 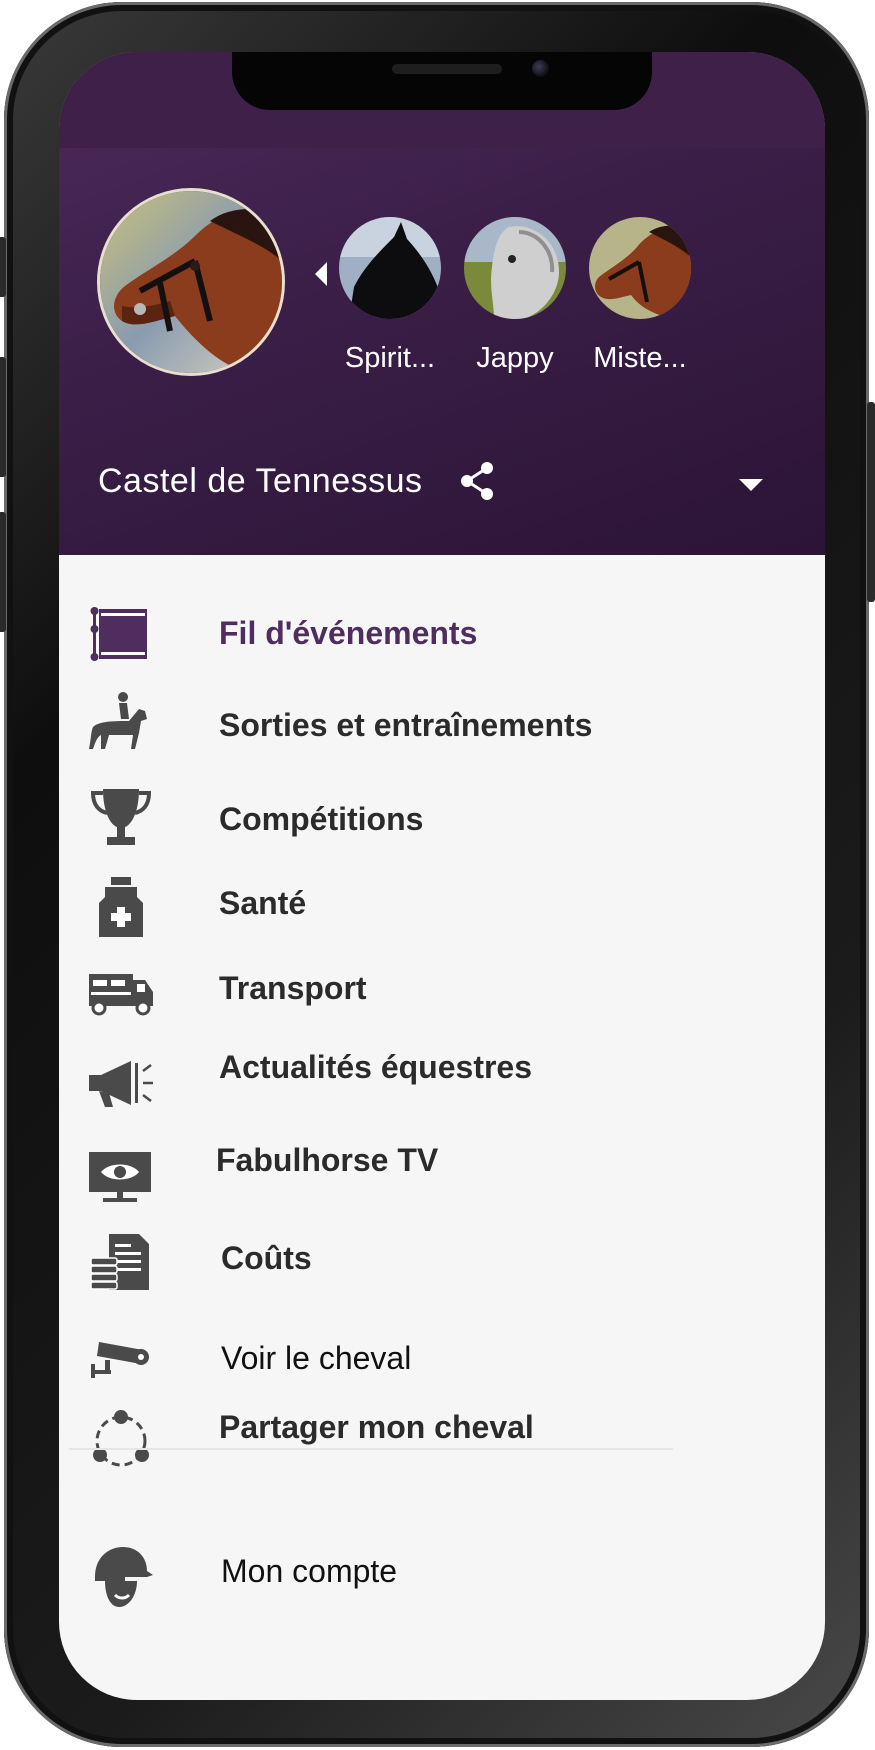 What do you see at coordinates (751, 485) in the screenshot?
I see `chevron-down-icon` at bounding box center [751, 485].